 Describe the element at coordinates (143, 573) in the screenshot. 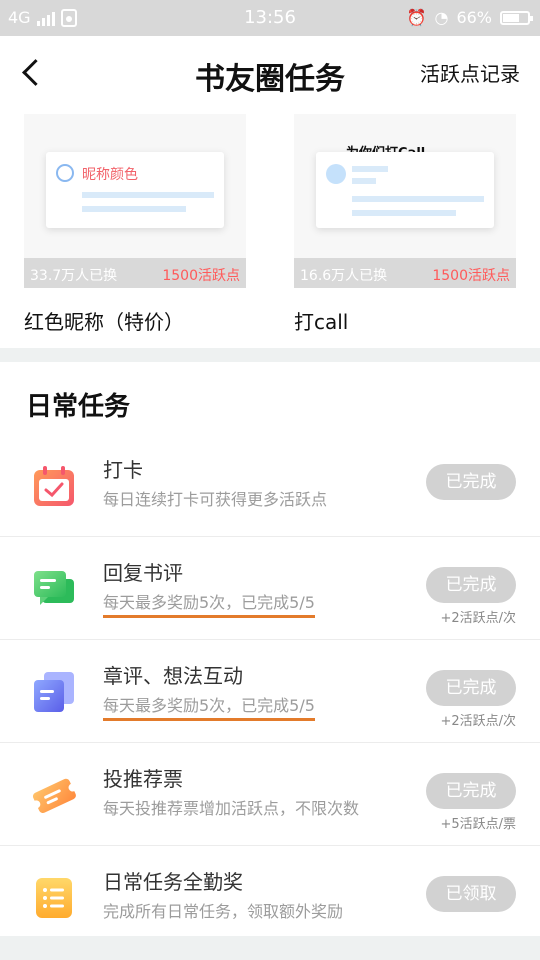

I see `task-name: 回复书评` at that location.